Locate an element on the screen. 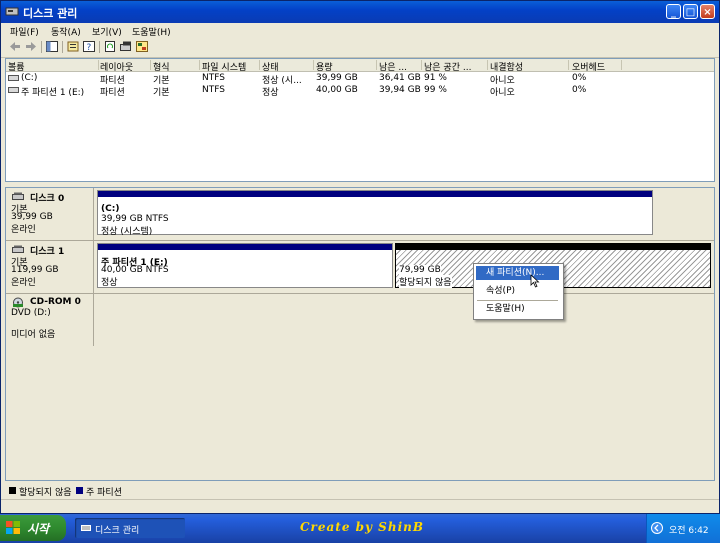  console-tree-icon is located at coordinates (52, 46).